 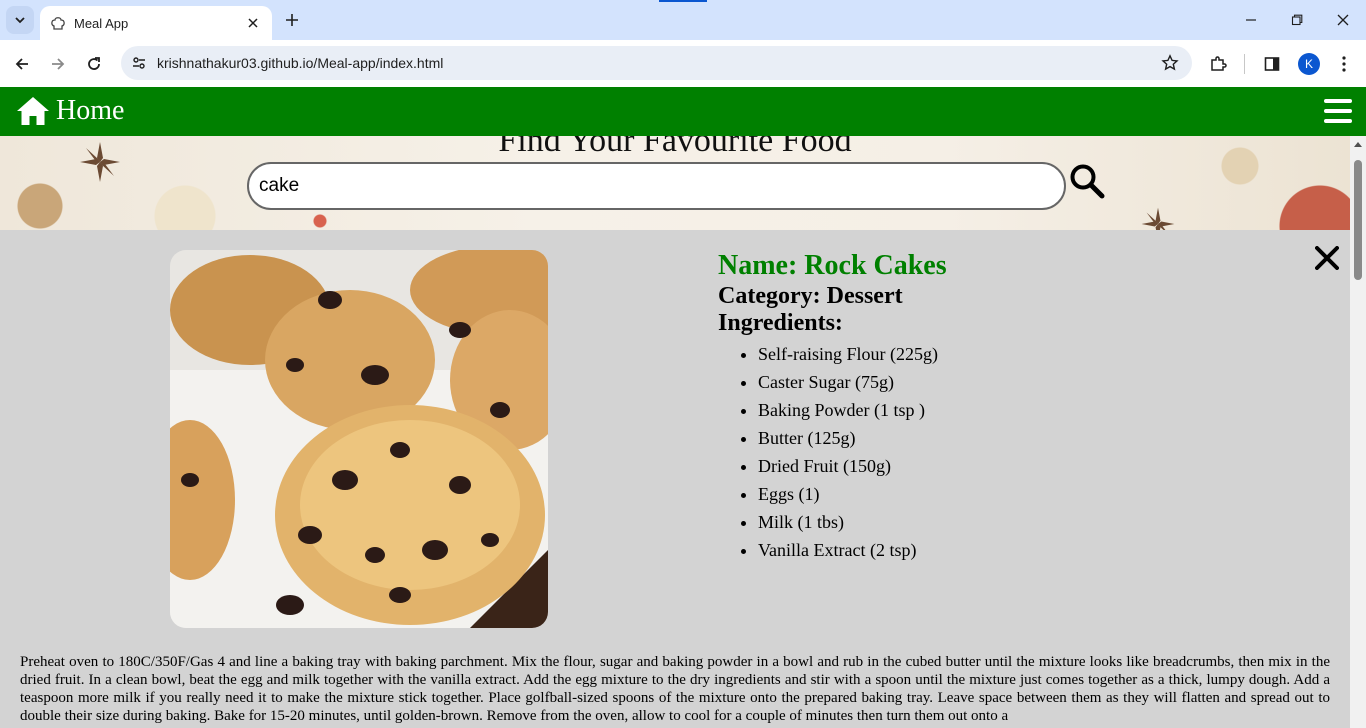 What do you see at coordinates (683, 111) in the screenshot?
I see `site-navbar: Home` at bounding box center [683, 111].